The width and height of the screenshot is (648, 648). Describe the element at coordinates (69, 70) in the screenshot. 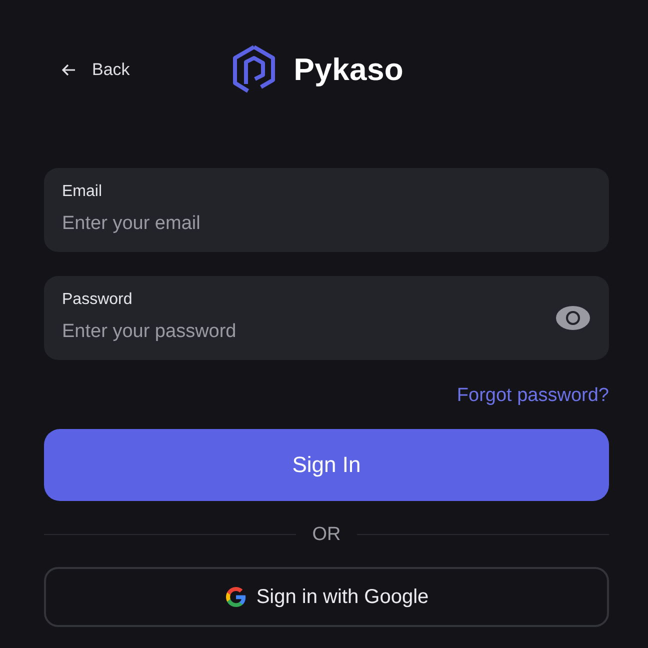

I see `arrow-left-icon` at that location.